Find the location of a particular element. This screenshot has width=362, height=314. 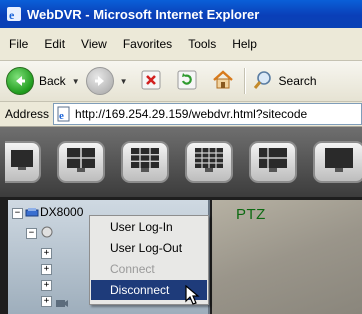

sixteen-screen-icon is located at coordinates (209, 162).